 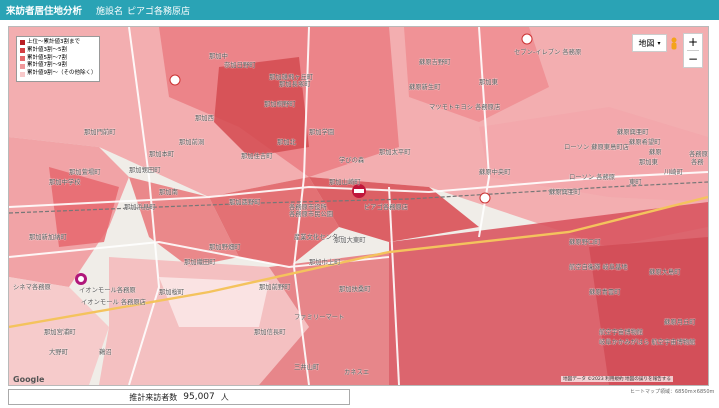 I want to click on total-visitors-value: 95,007, so click(x=199, y=397).